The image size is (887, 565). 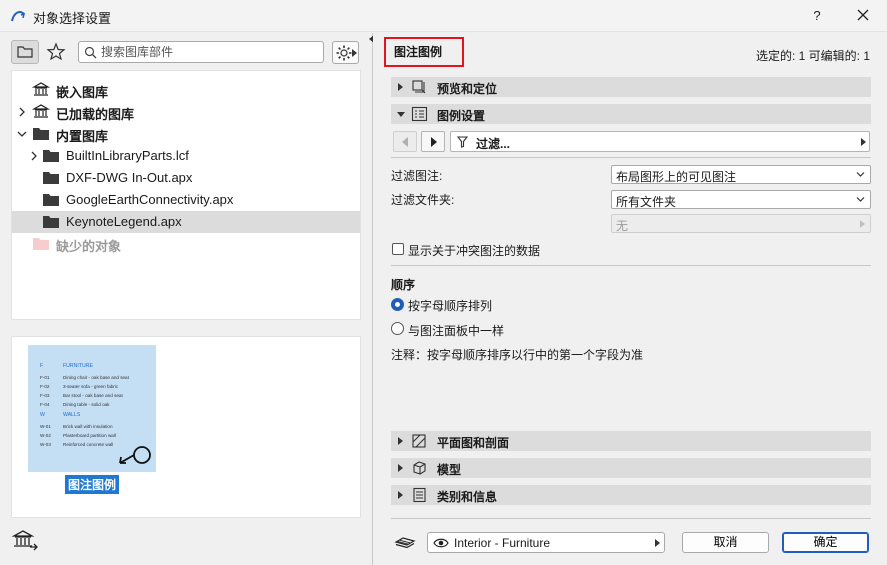 What do you see at coordinates (419, 87) in the screenshot?
I see `preview-position-icon` at bounding box center [419, 87].